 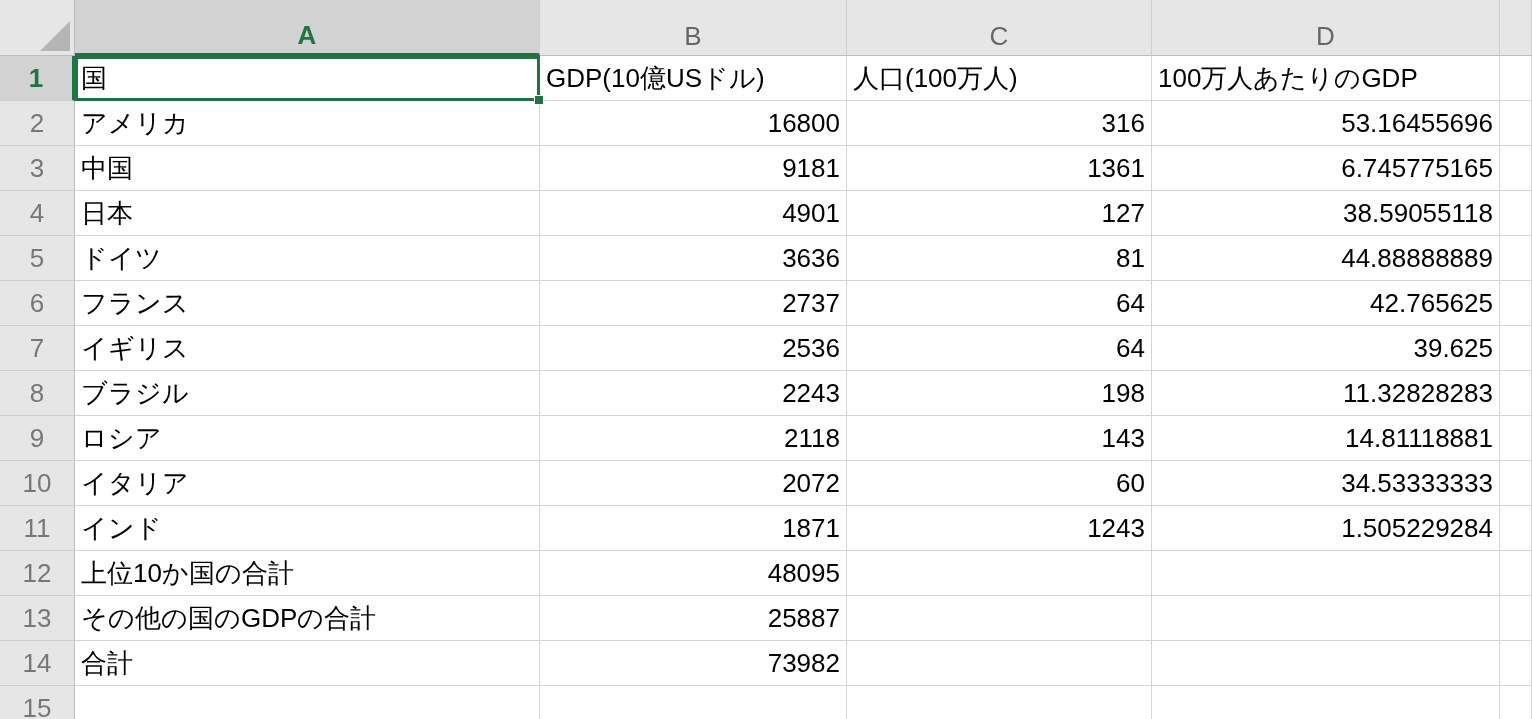 What do you see at coordinates (693, 393) in the screenshot?
I see `table-cell: 2243` at bounding box center [693, 393].